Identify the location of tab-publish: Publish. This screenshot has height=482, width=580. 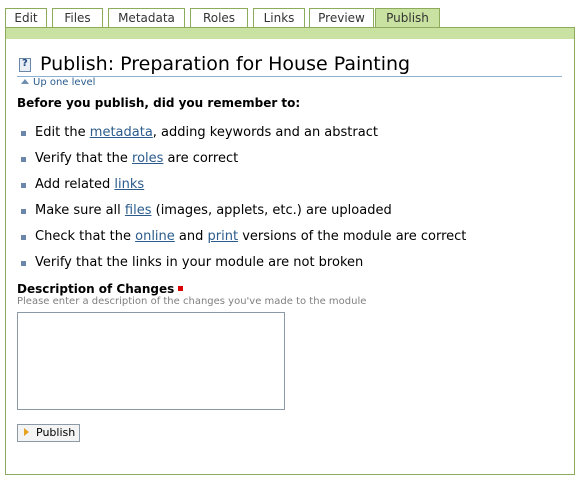
(407, 18).